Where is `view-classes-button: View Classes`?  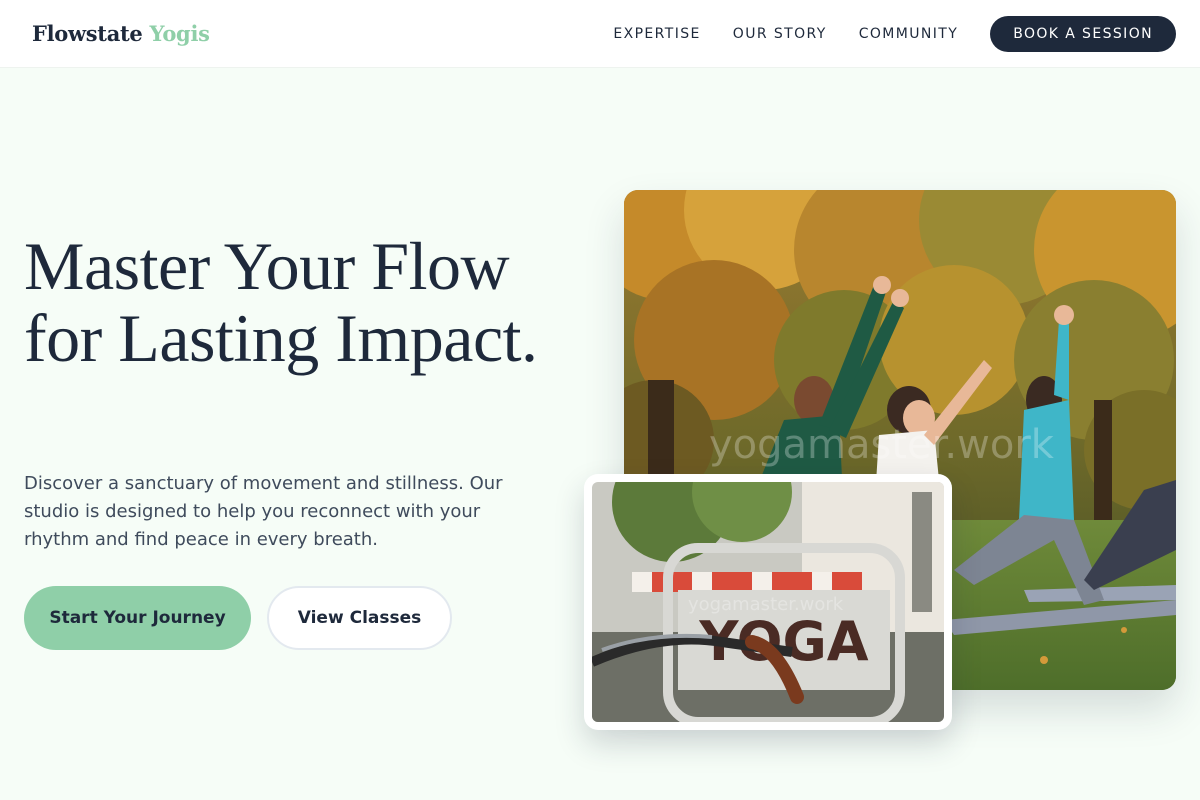 view-classes-button: View Classes is located at coordinates (359, 618).